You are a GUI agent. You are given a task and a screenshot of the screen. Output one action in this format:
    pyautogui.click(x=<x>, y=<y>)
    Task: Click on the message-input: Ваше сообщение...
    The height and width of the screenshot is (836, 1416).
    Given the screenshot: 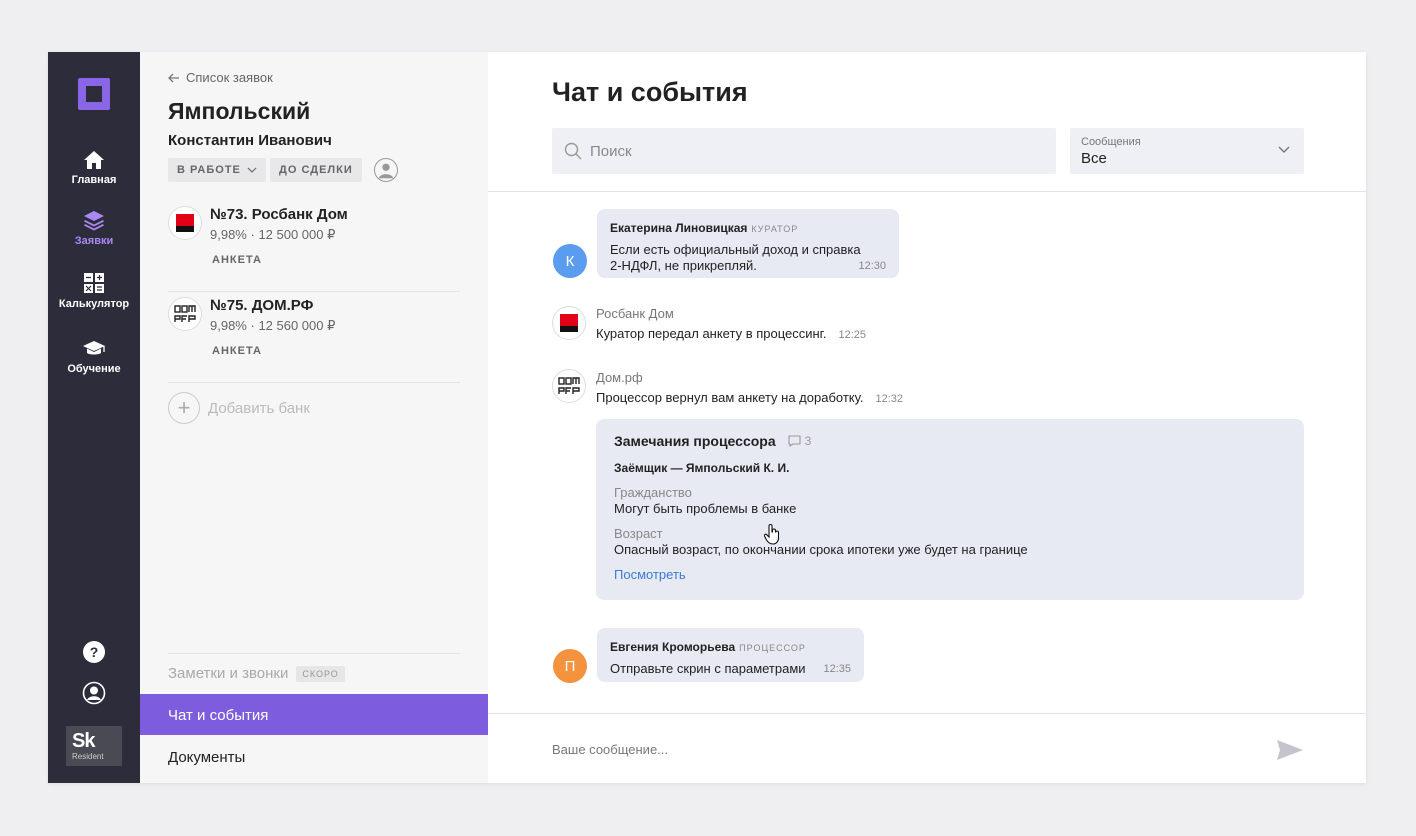 What is the action you would take?
    pyautogui.click(x=610, y=749)
    